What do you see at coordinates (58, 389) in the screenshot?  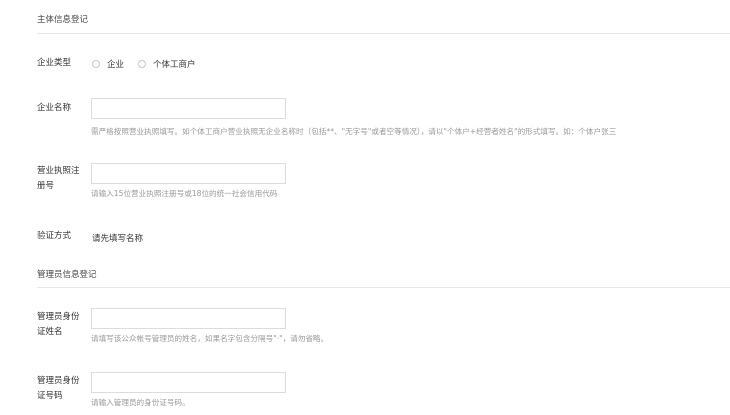 I see `admin-id-label: 管理员身份 证号码` at bounding box center [58, 389].